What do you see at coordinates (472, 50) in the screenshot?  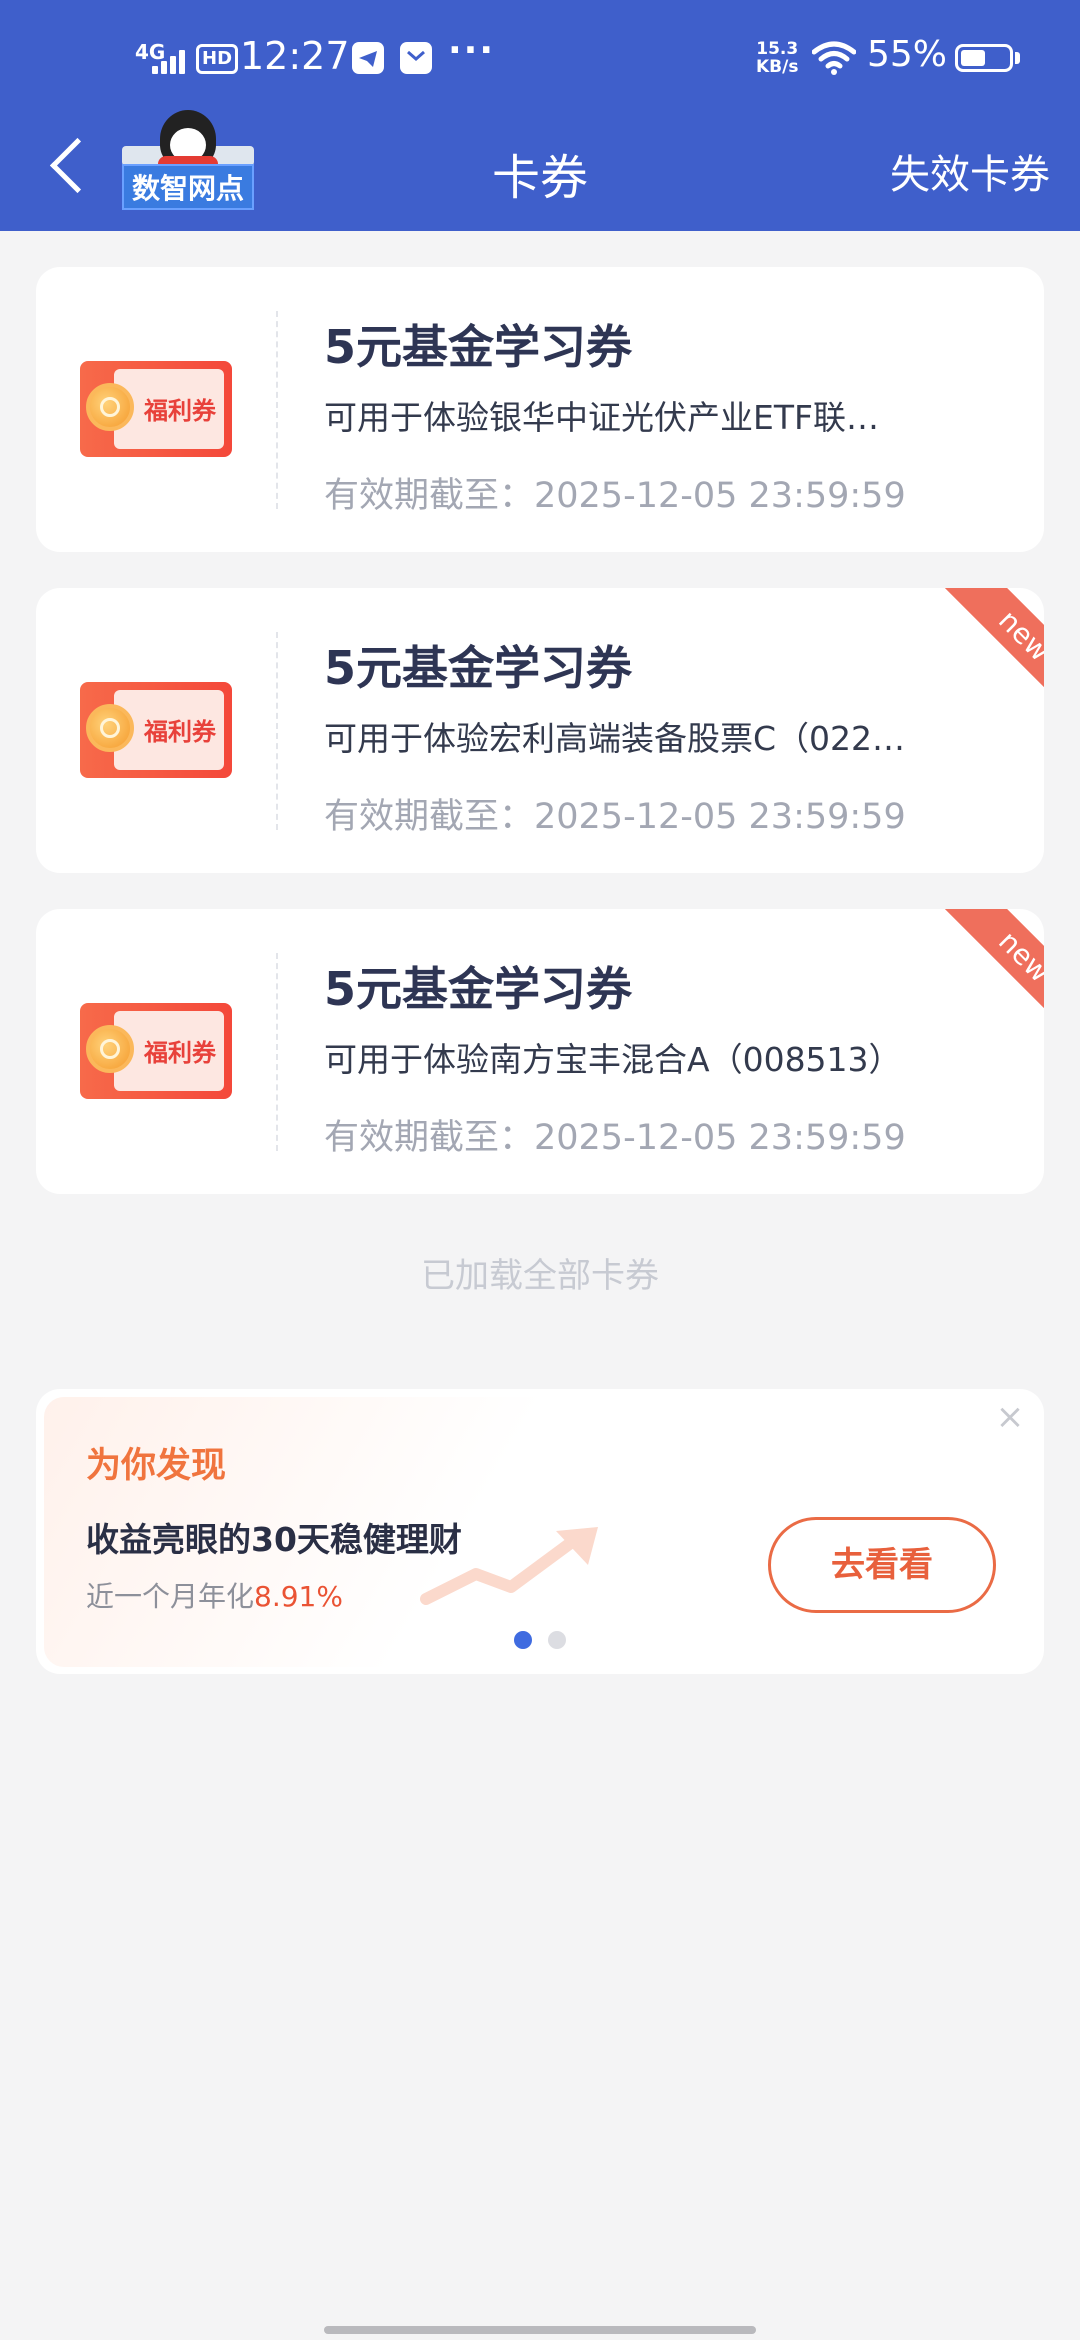 I see `more-notifications: ···` at bounding box center [472, 50].